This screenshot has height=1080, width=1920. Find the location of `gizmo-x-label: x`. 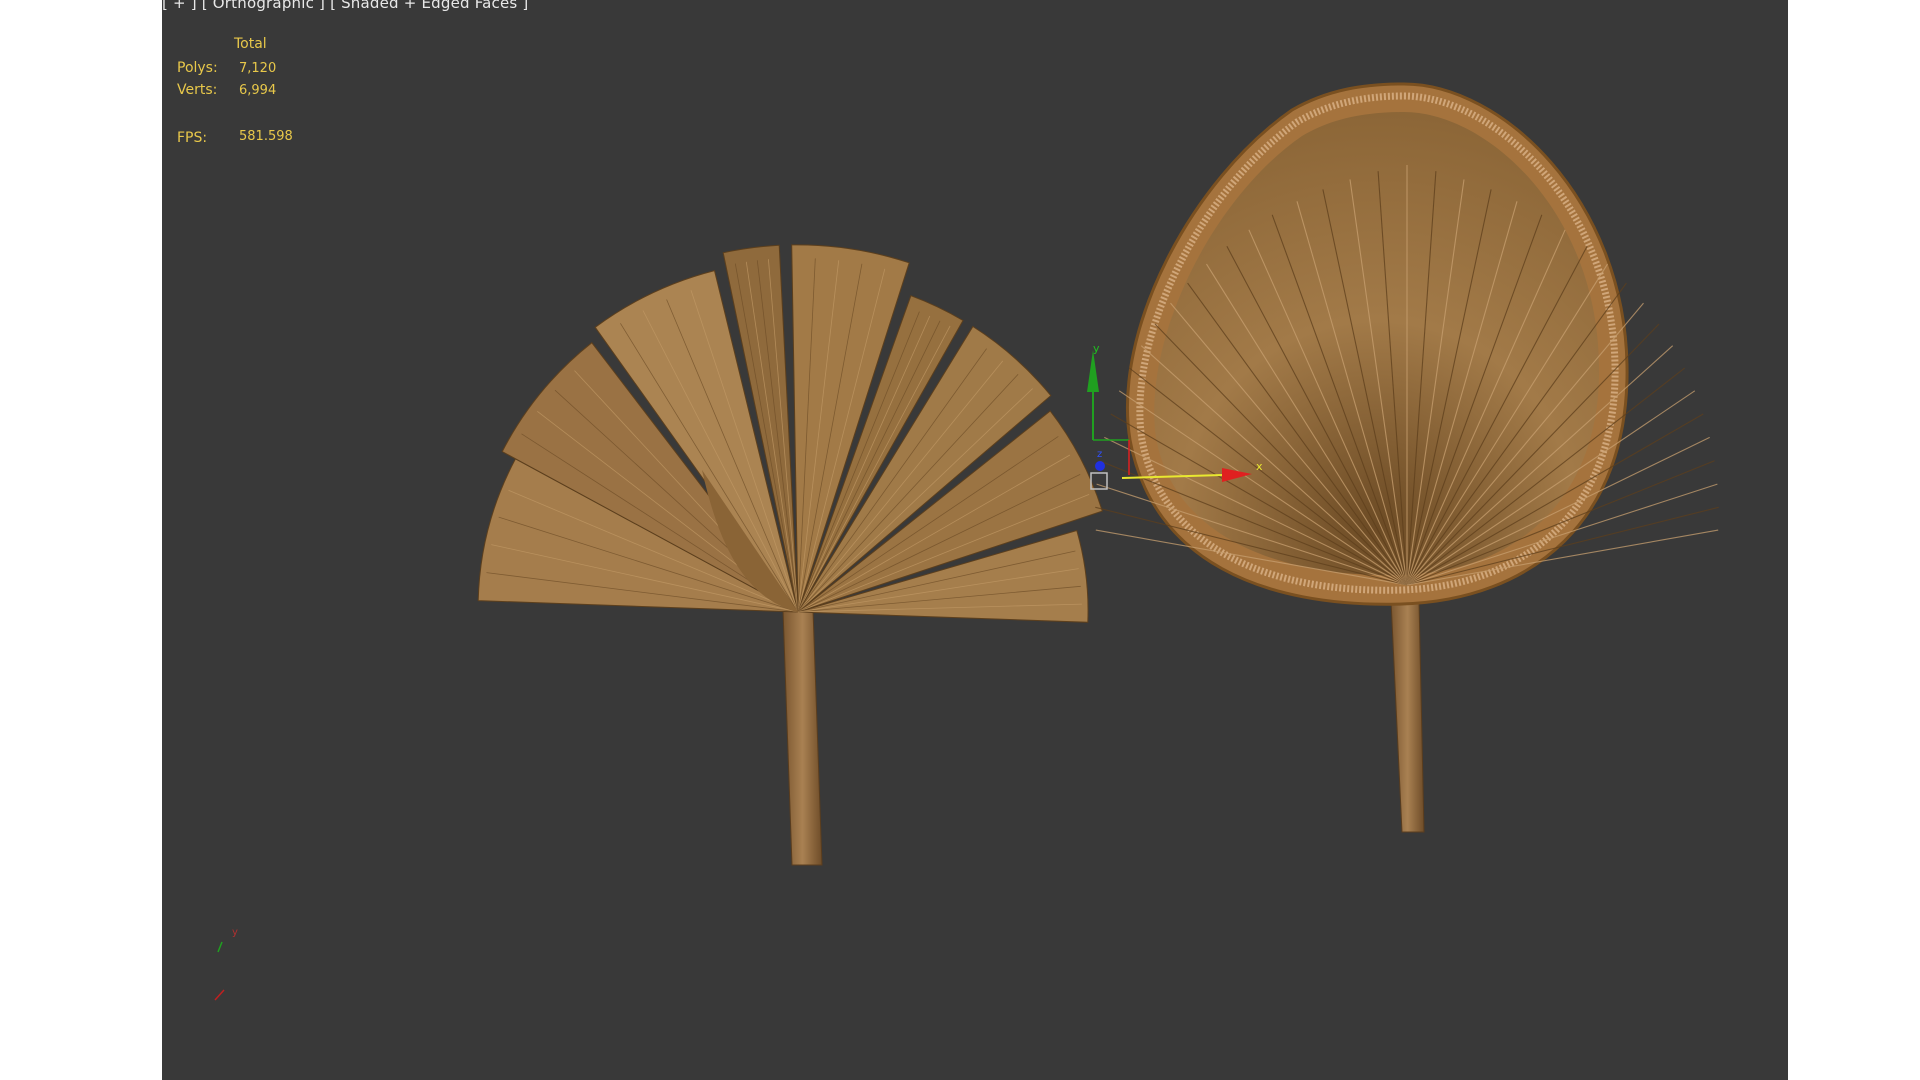

gizmo-x-label: x is located at coordinates (1259, 466).